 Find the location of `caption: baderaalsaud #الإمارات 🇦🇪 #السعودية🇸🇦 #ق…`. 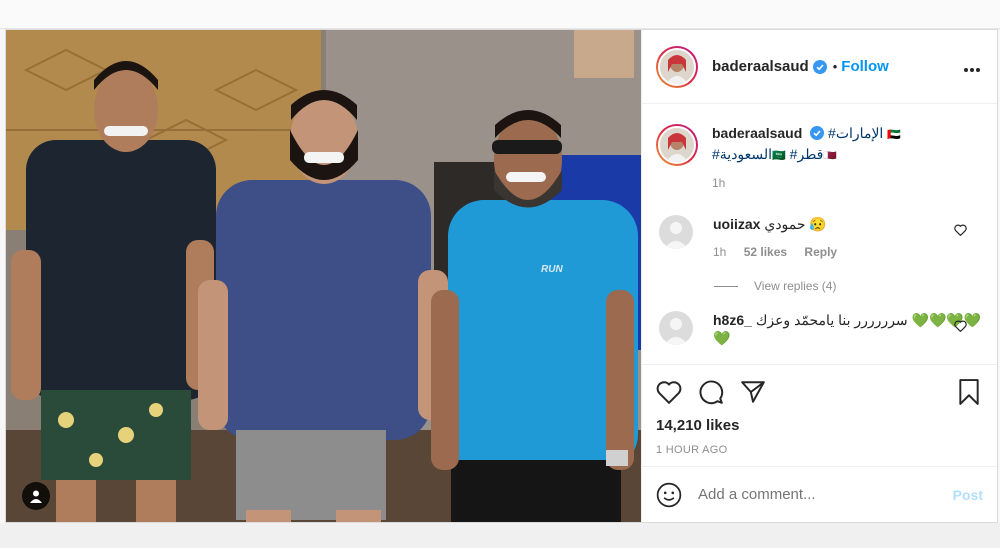

caption: baderaalsaud #الإمارات 🇦🇪 #السعودية🇸🇦 #ق… is located at coordinates (819, 158).